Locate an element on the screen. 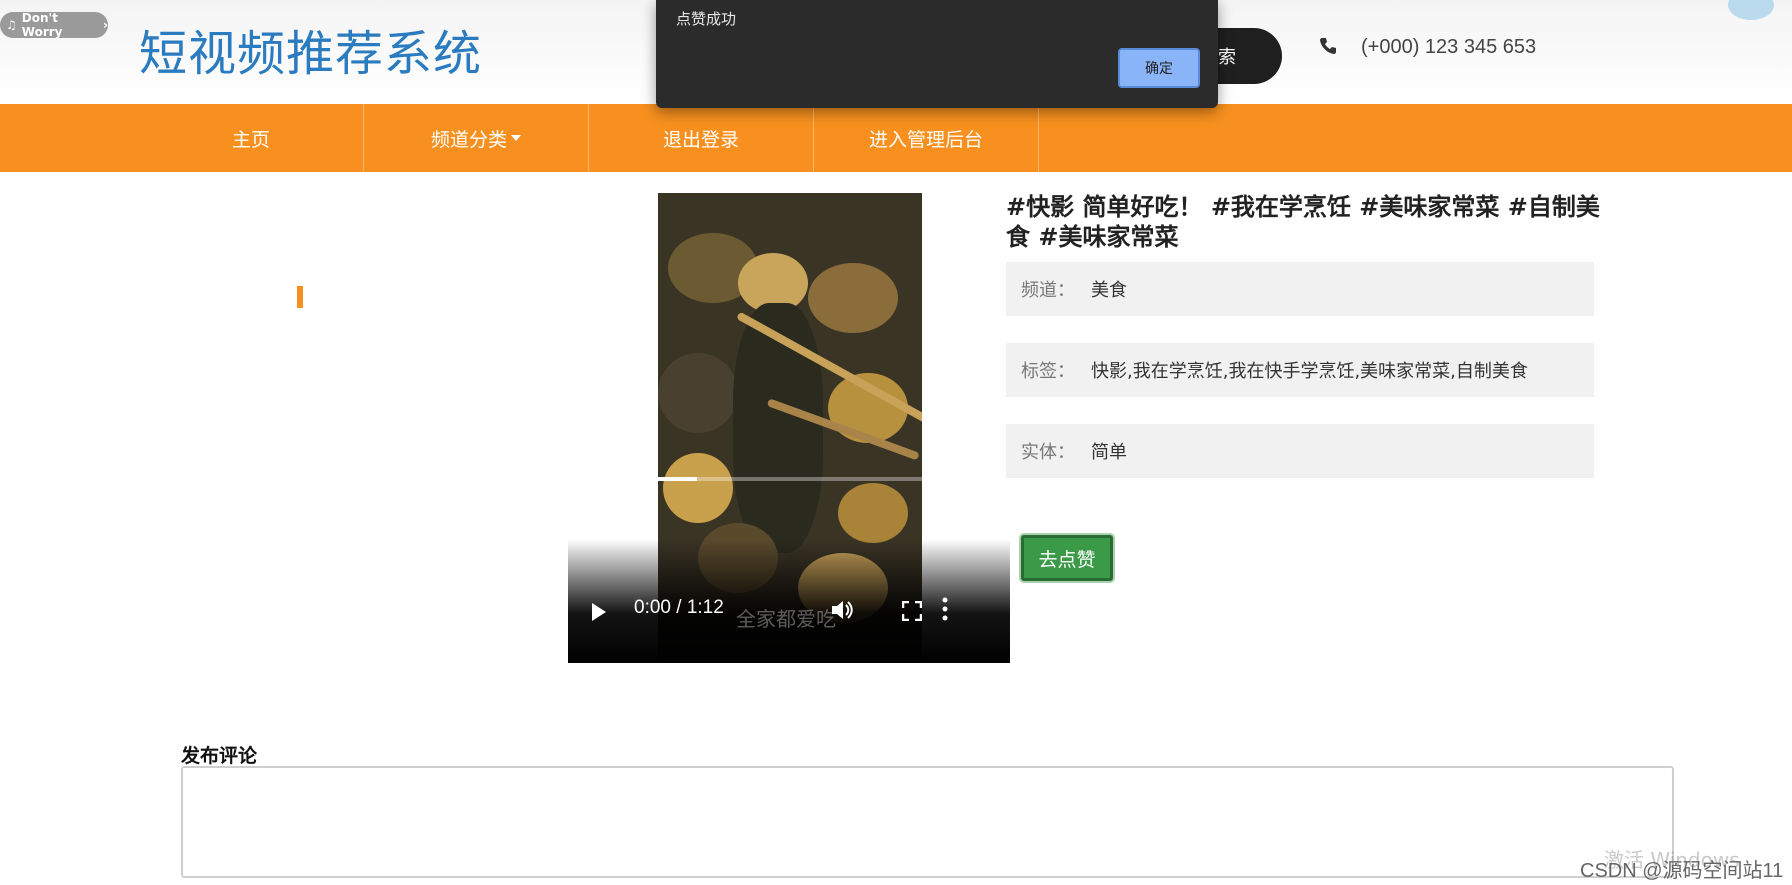 Image resolution: width=1792 pixels, height=885 pixels. video-title: #快影 简单好吃！ #我在学烹饪 #美味家常菜 #自制美食 #美味家常菜 is located at coordinates (1303, 222).